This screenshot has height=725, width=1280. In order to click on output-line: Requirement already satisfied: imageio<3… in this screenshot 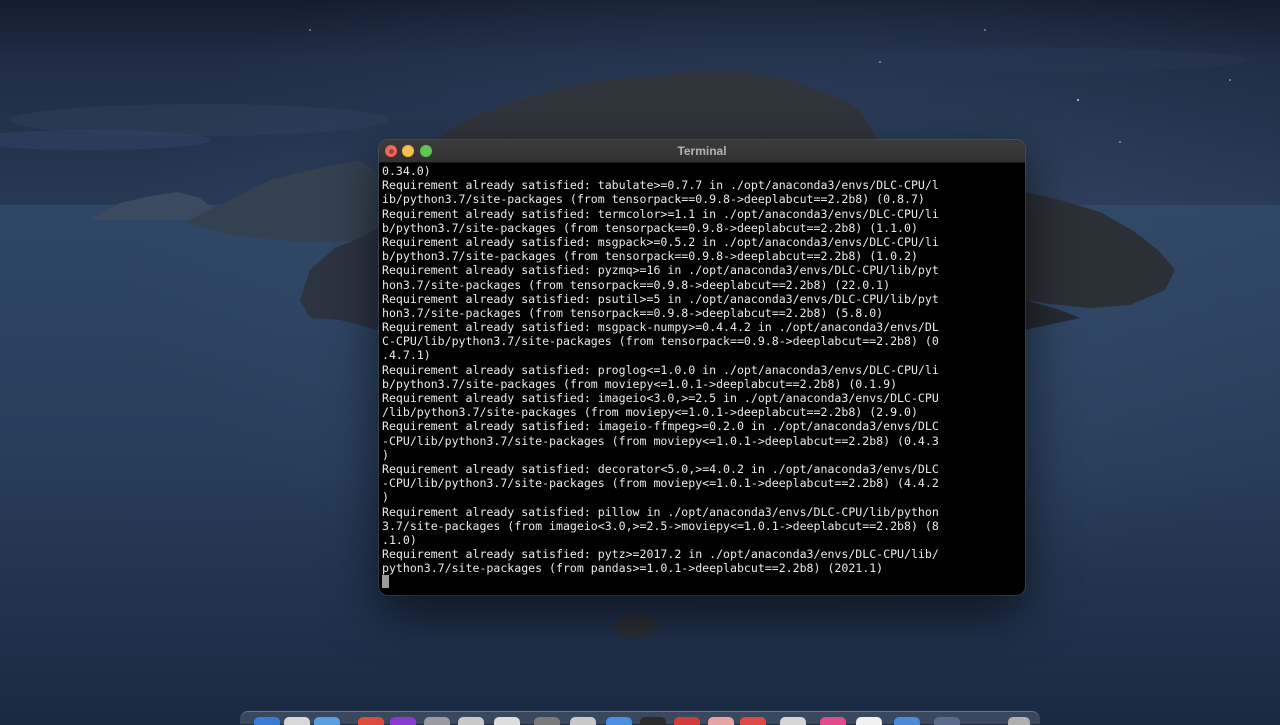, I will do `click(660, 398)`.